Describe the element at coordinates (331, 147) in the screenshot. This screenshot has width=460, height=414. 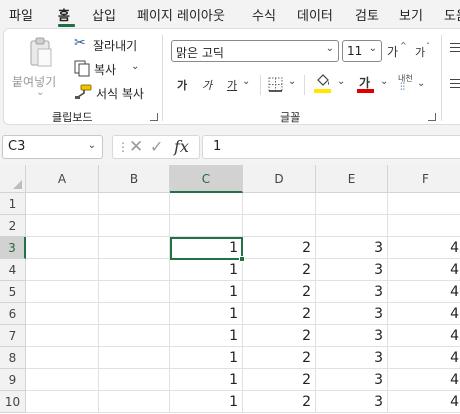
I see `formula-input: 1` at that location.